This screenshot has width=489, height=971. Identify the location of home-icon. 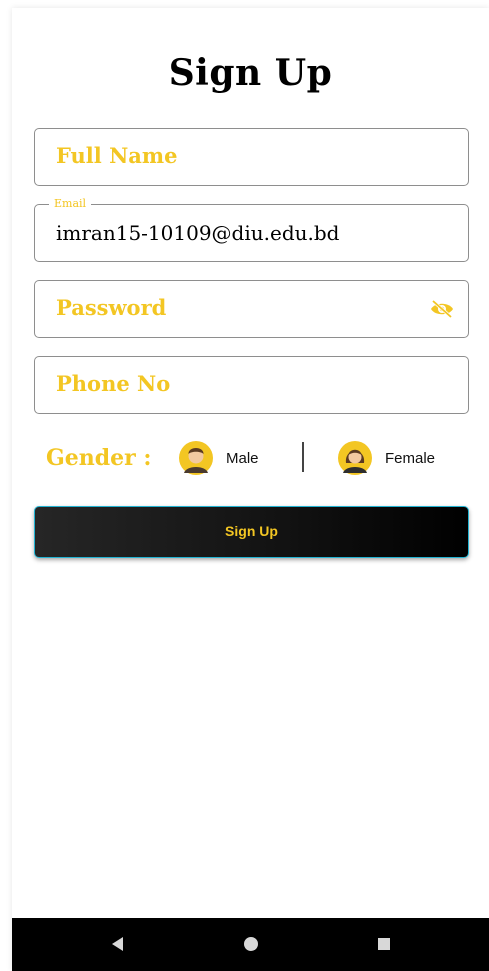
(251, 944).